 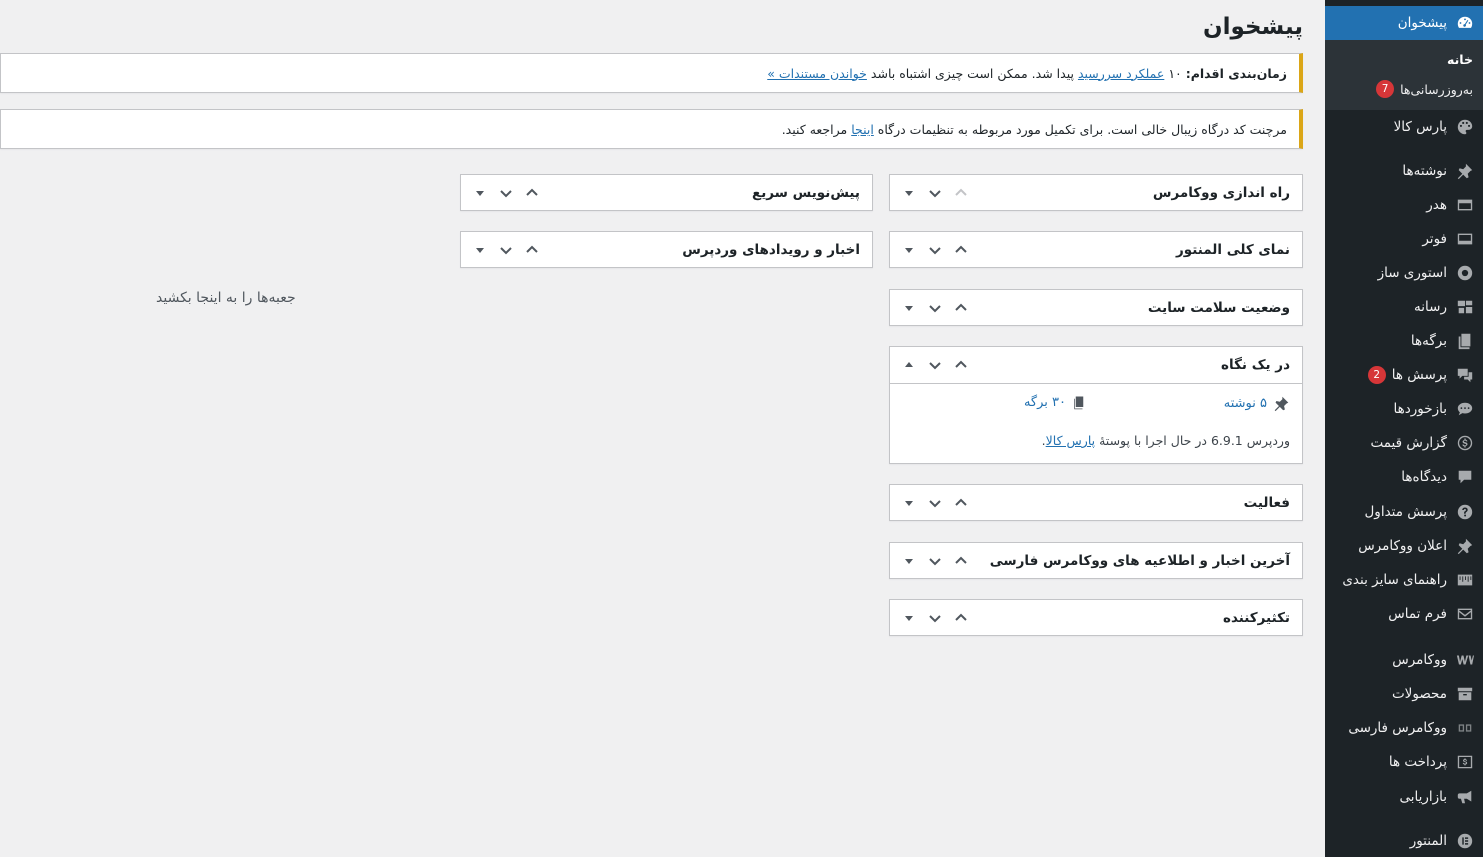 What do you see at coordinates (1404, 797) in the screenshot?
I see `sidebar-item-megaphone: بازاریابی` at bounding box center [1404, 797].